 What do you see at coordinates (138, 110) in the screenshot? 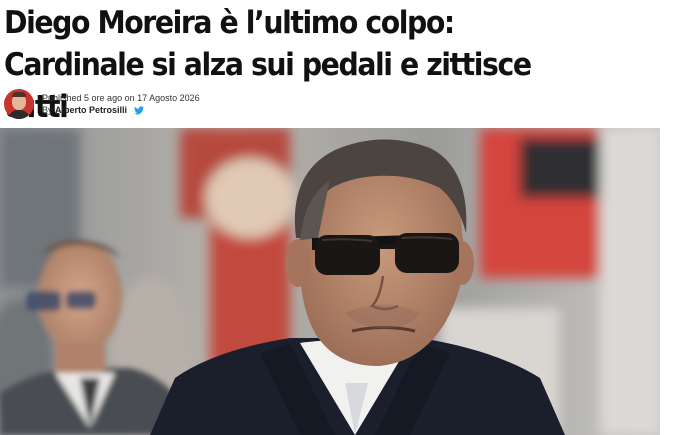
I see `twitter-icon` at bounding box center [138, 110].